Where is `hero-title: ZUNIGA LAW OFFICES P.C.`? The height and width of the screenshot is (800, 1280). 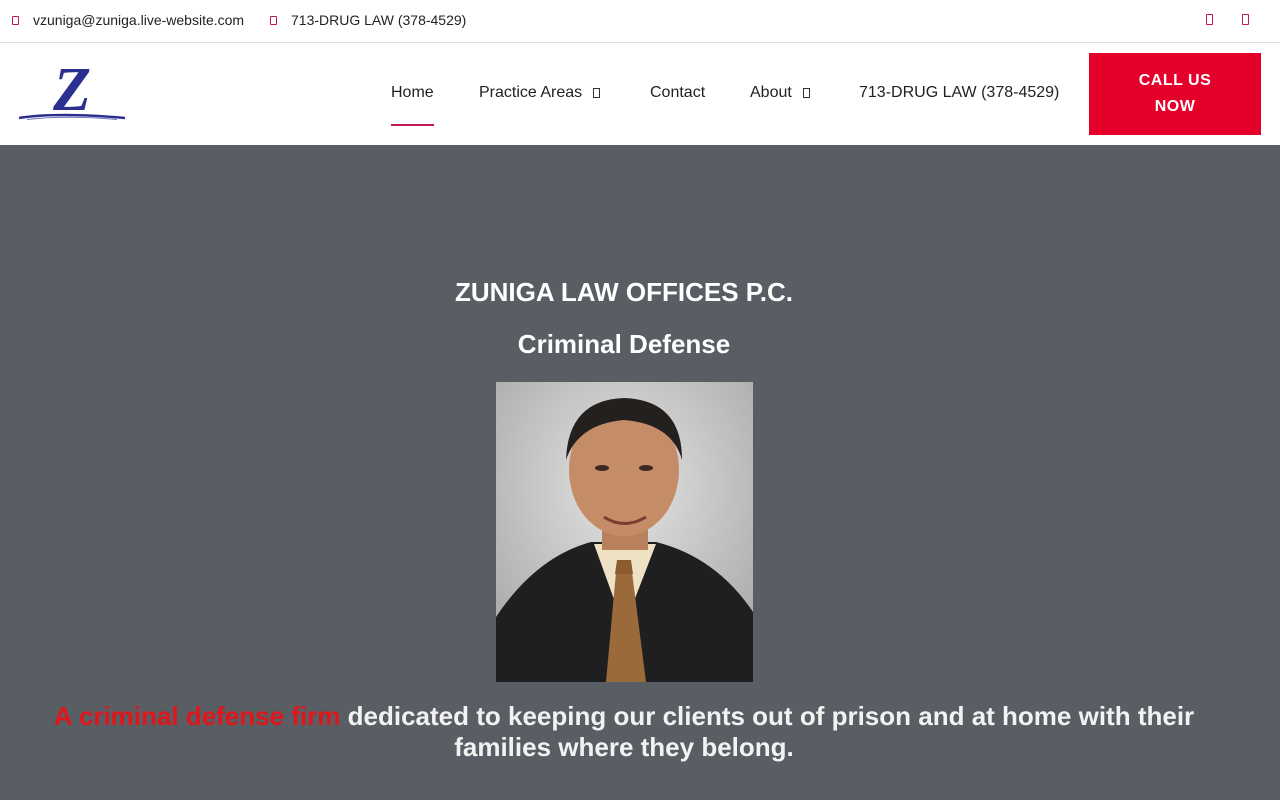
hero-title: ZUNIGA LAW OFFICES P.C. is located at coordinates (623, 292).